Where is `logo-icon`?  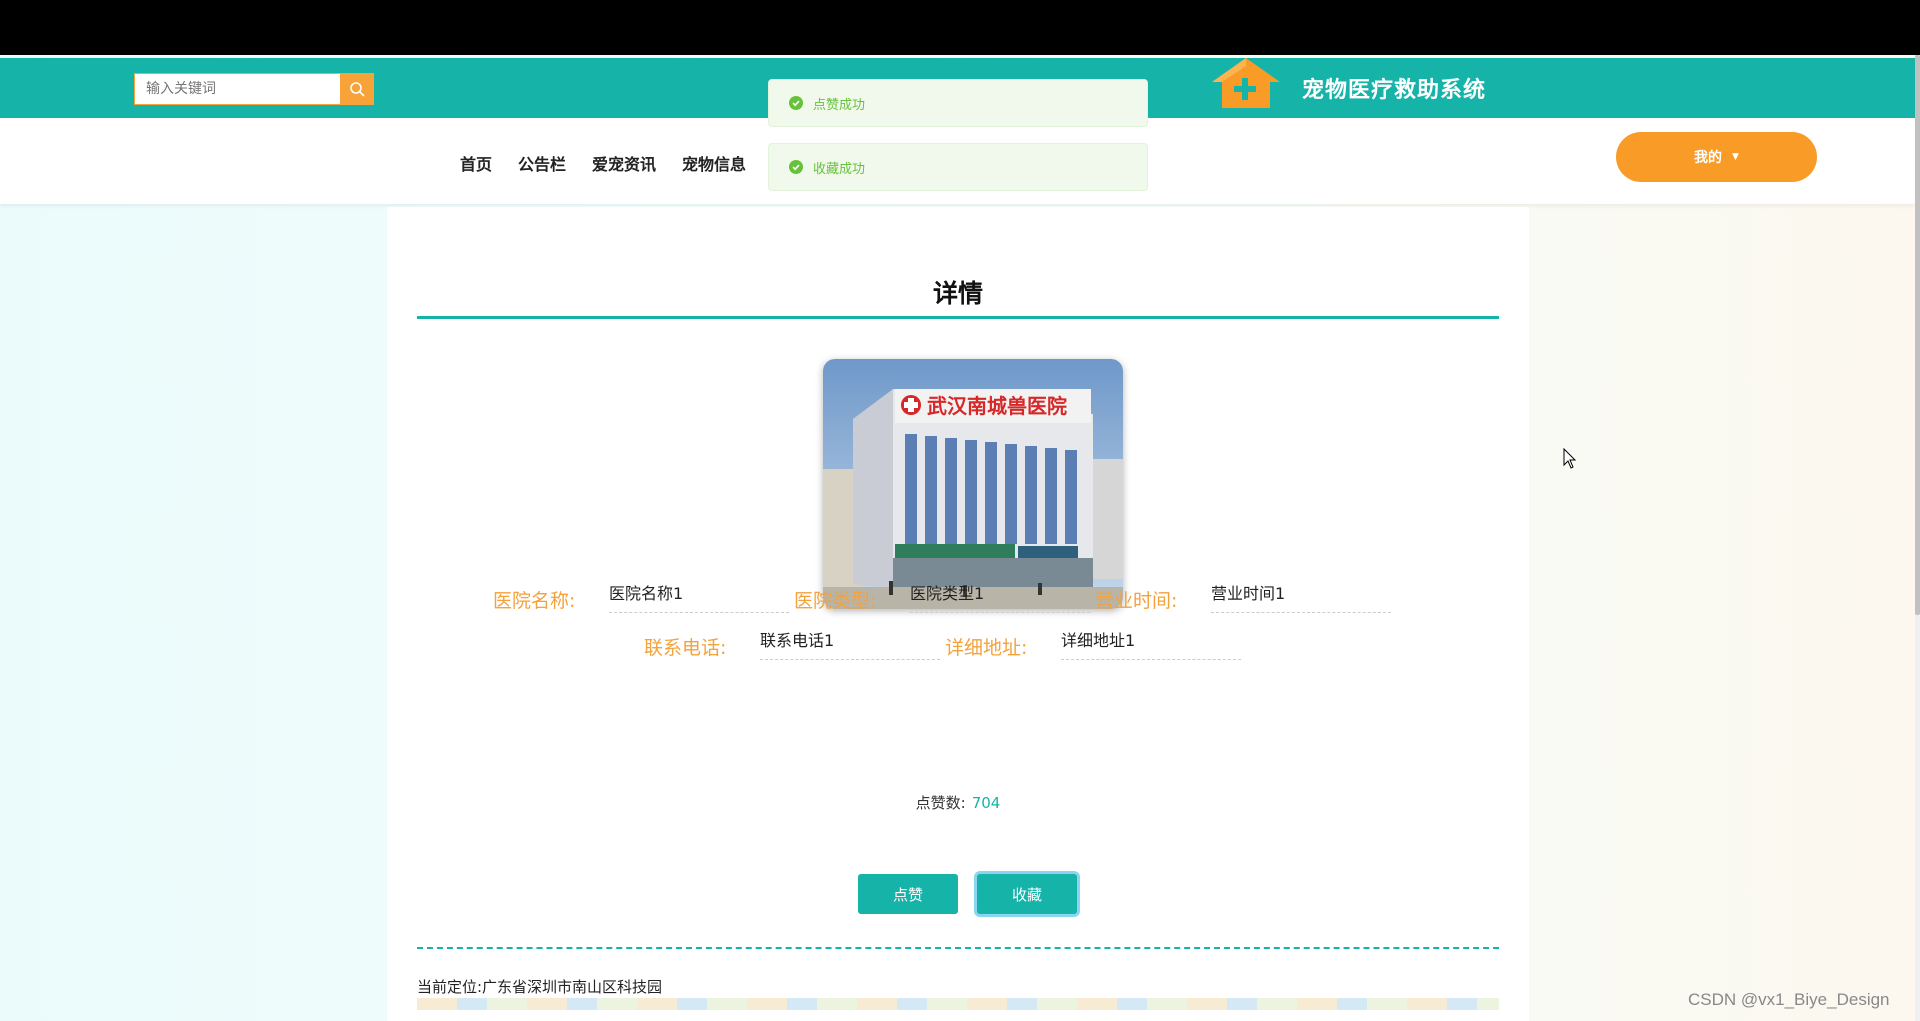 logo-icon is located at coordinates (1246, 83).